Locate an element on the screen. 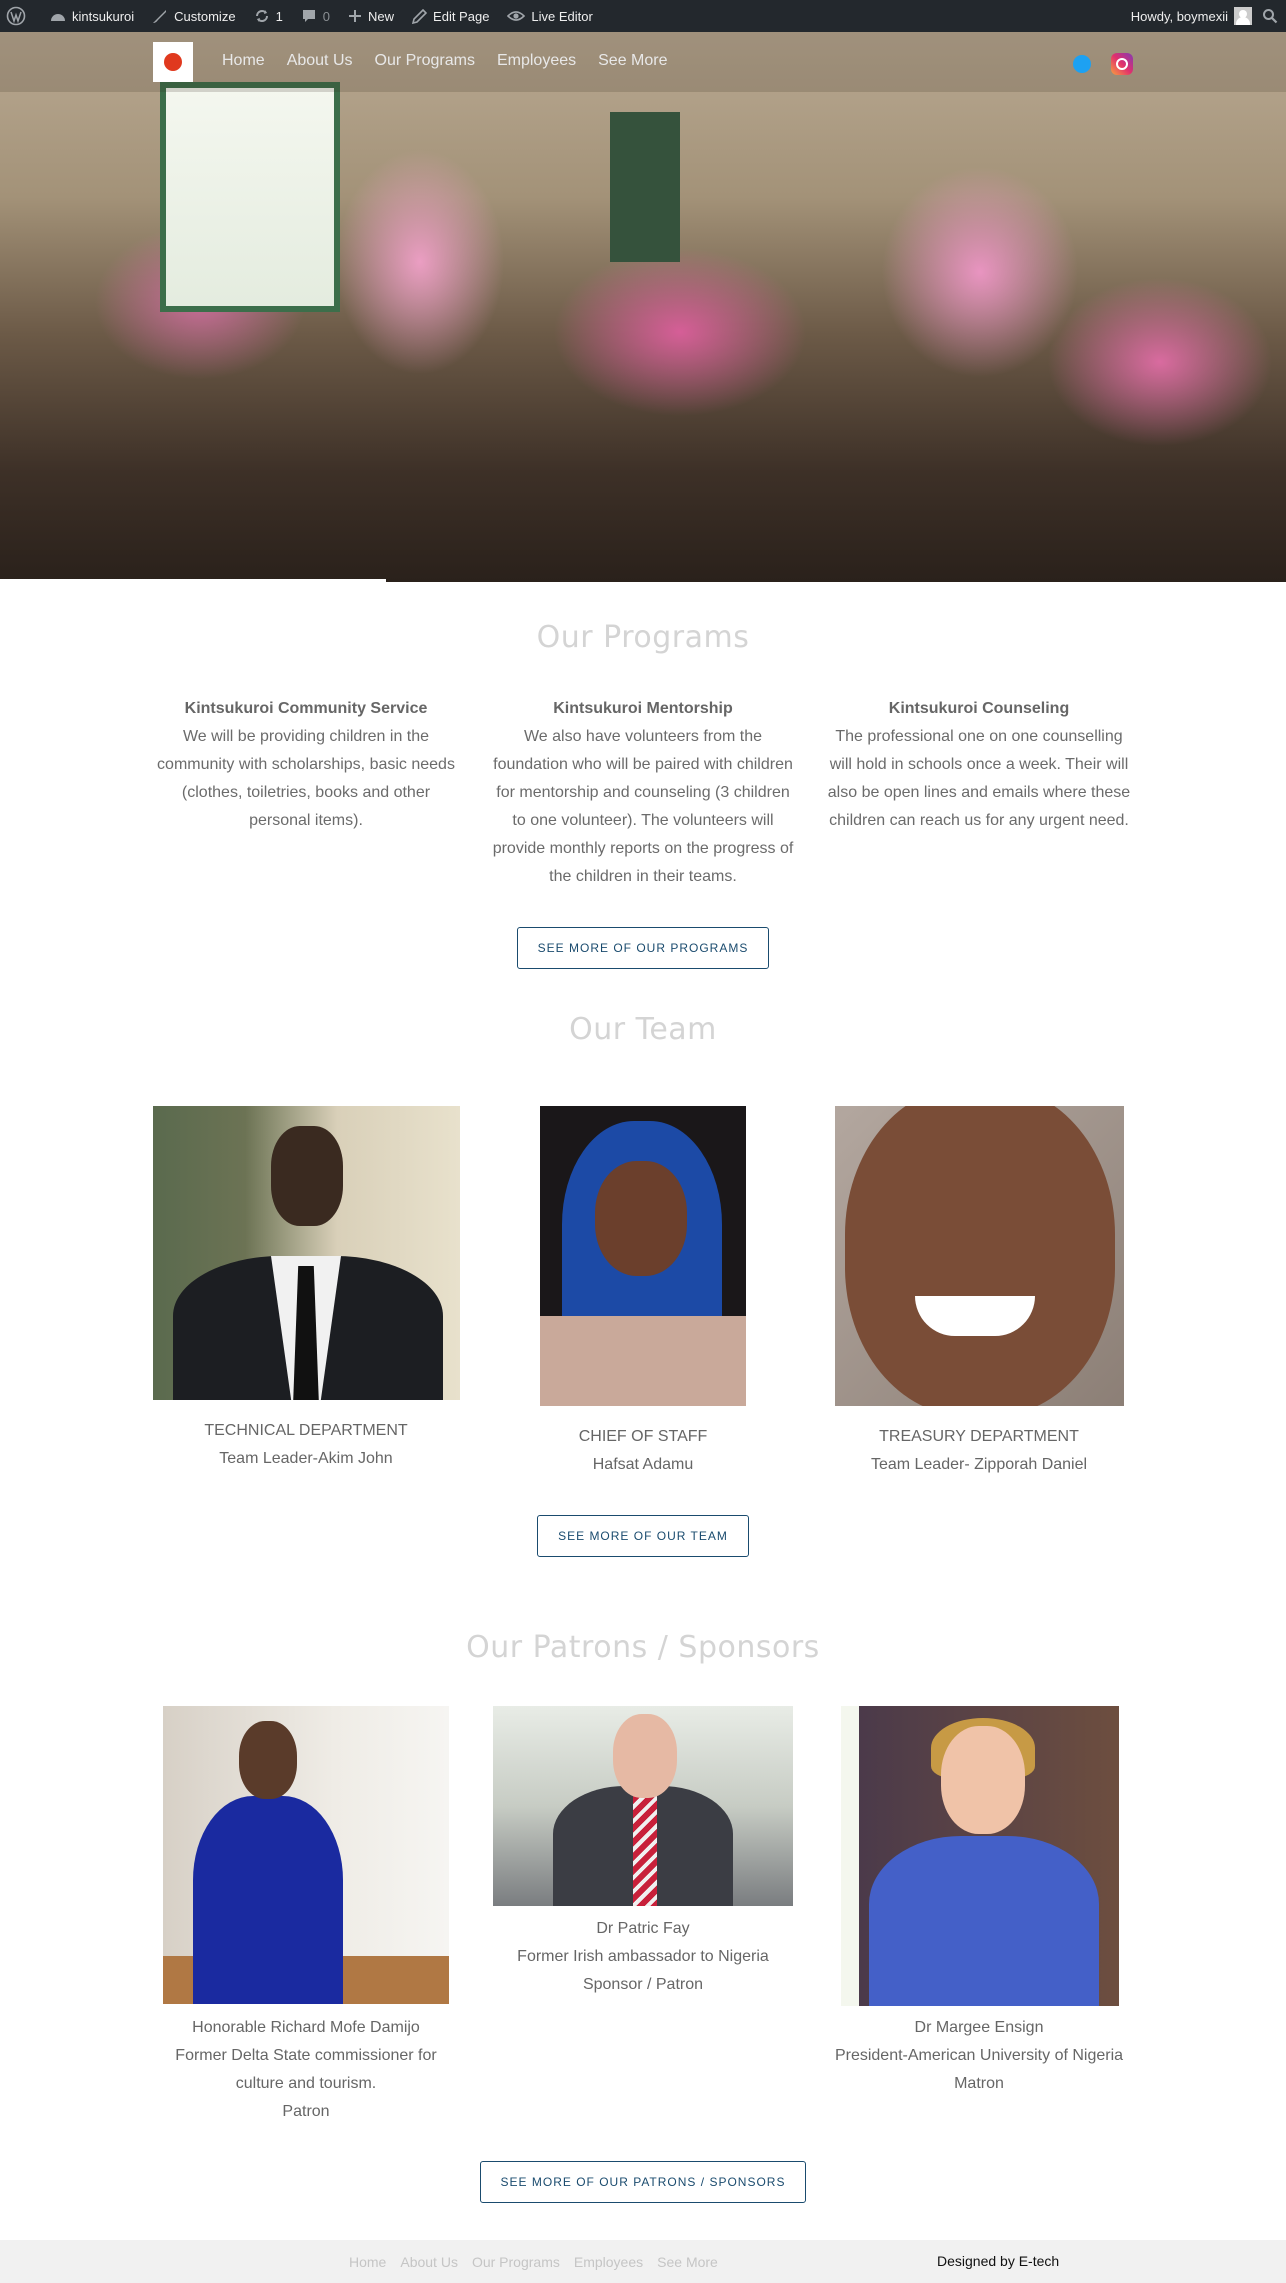  comments-link: 0 is located at coordinates (315, 16).